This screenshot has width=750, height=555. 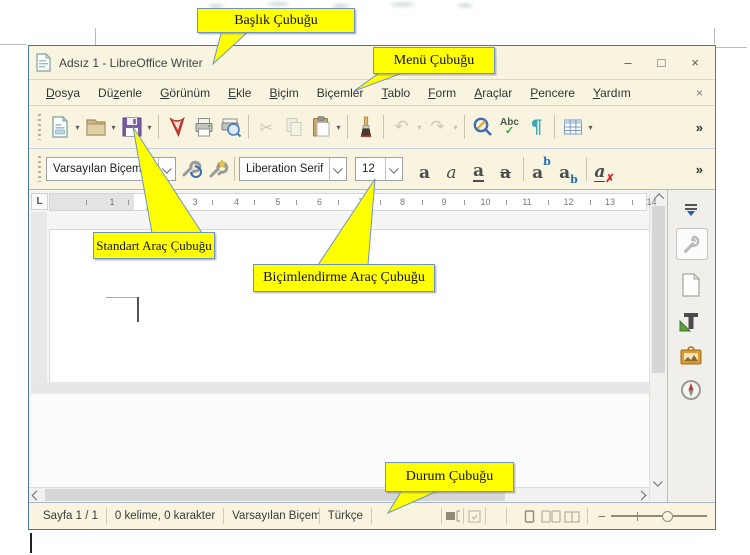 I want to click on export-pdf-icon, so click(x=177, y=127).